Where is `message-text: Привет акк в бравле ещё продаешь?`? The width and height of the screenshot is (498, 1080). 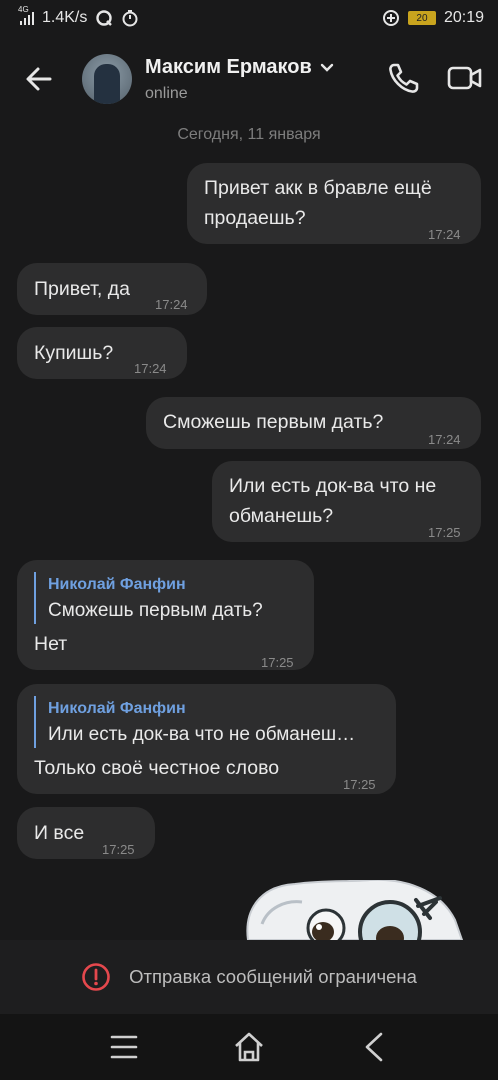
message-text: Привет акк в бравле ещё продаешь? is located at coordinates (318, 203).